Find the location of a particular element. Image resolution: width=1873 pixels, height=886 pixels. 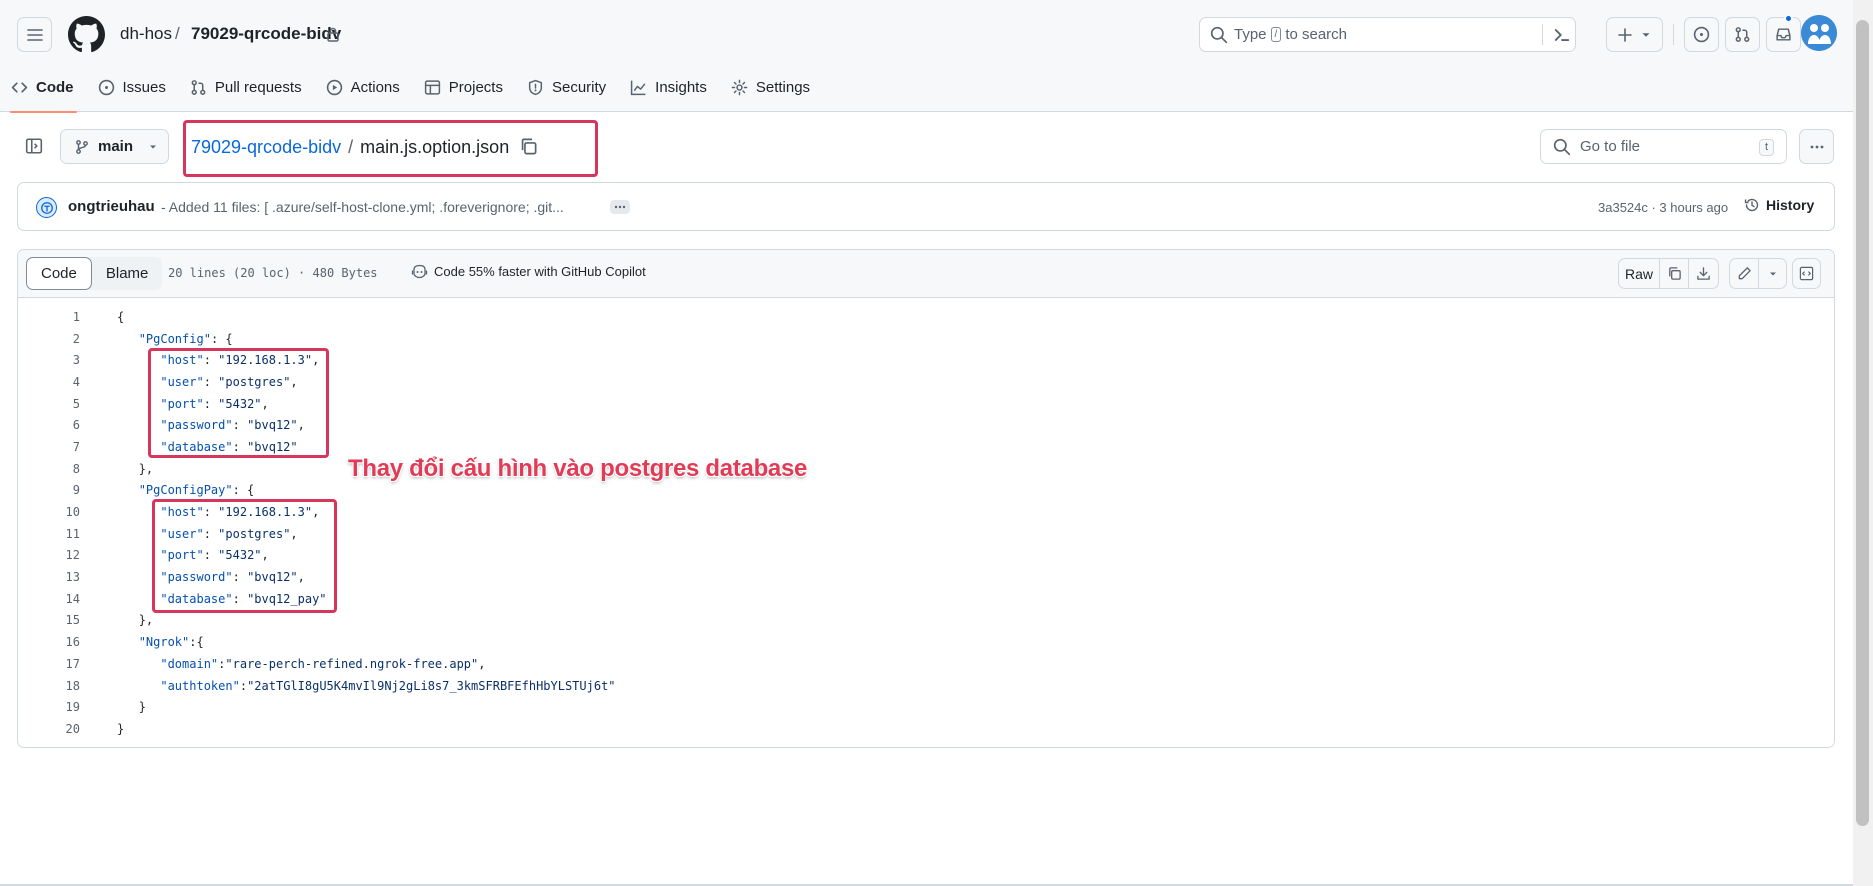

line-number: 8 is located at coordinates (49, 469).